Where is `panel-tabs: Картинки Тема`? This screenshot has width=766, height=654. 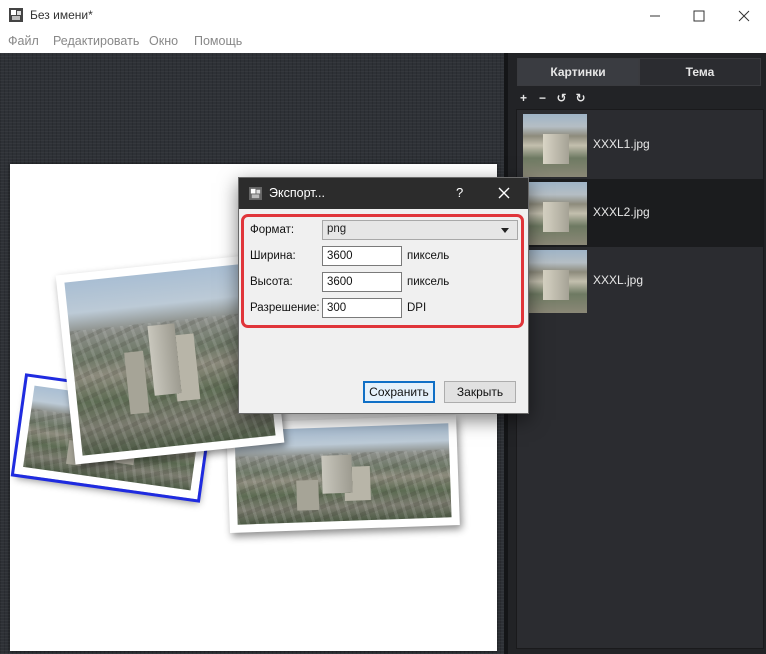 panel-tabs: Картинки Тема is located at coordinates (639, 72).